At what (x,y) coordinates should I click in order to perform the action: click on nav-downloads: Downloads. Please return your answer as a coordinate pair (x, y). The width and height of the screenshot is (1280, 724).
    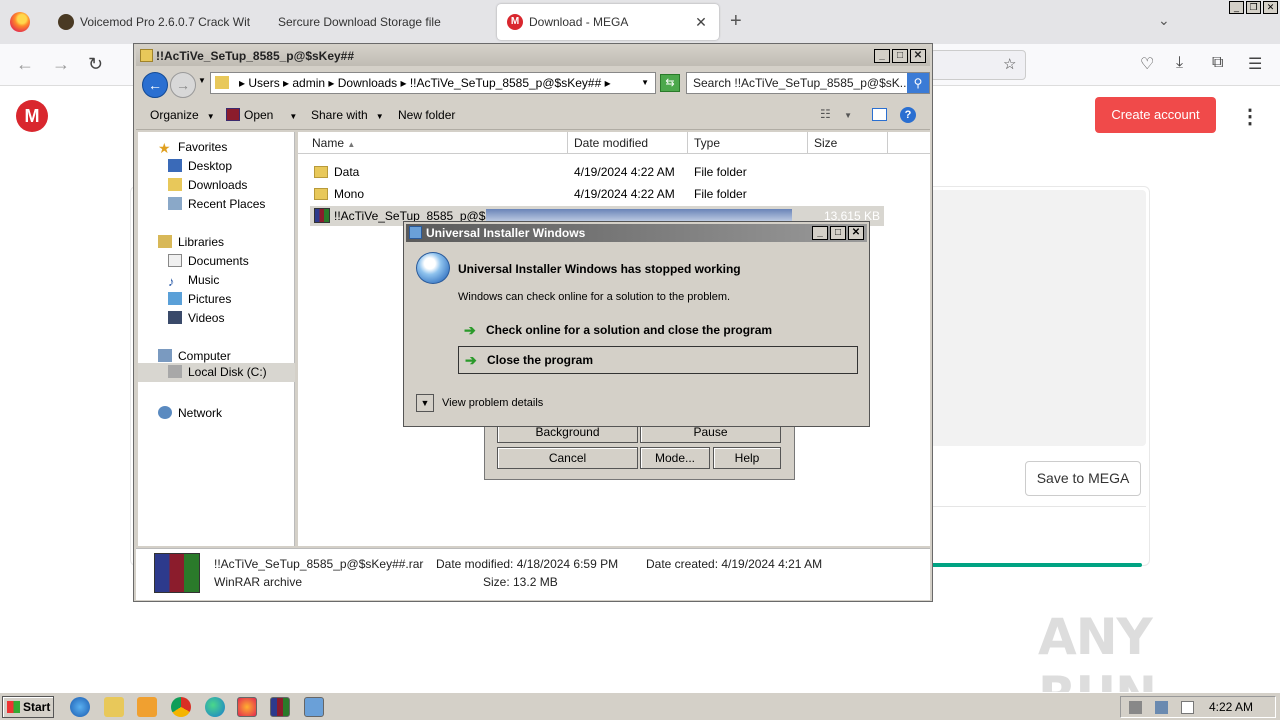
    Looking at the image, I should click on (207, 185).